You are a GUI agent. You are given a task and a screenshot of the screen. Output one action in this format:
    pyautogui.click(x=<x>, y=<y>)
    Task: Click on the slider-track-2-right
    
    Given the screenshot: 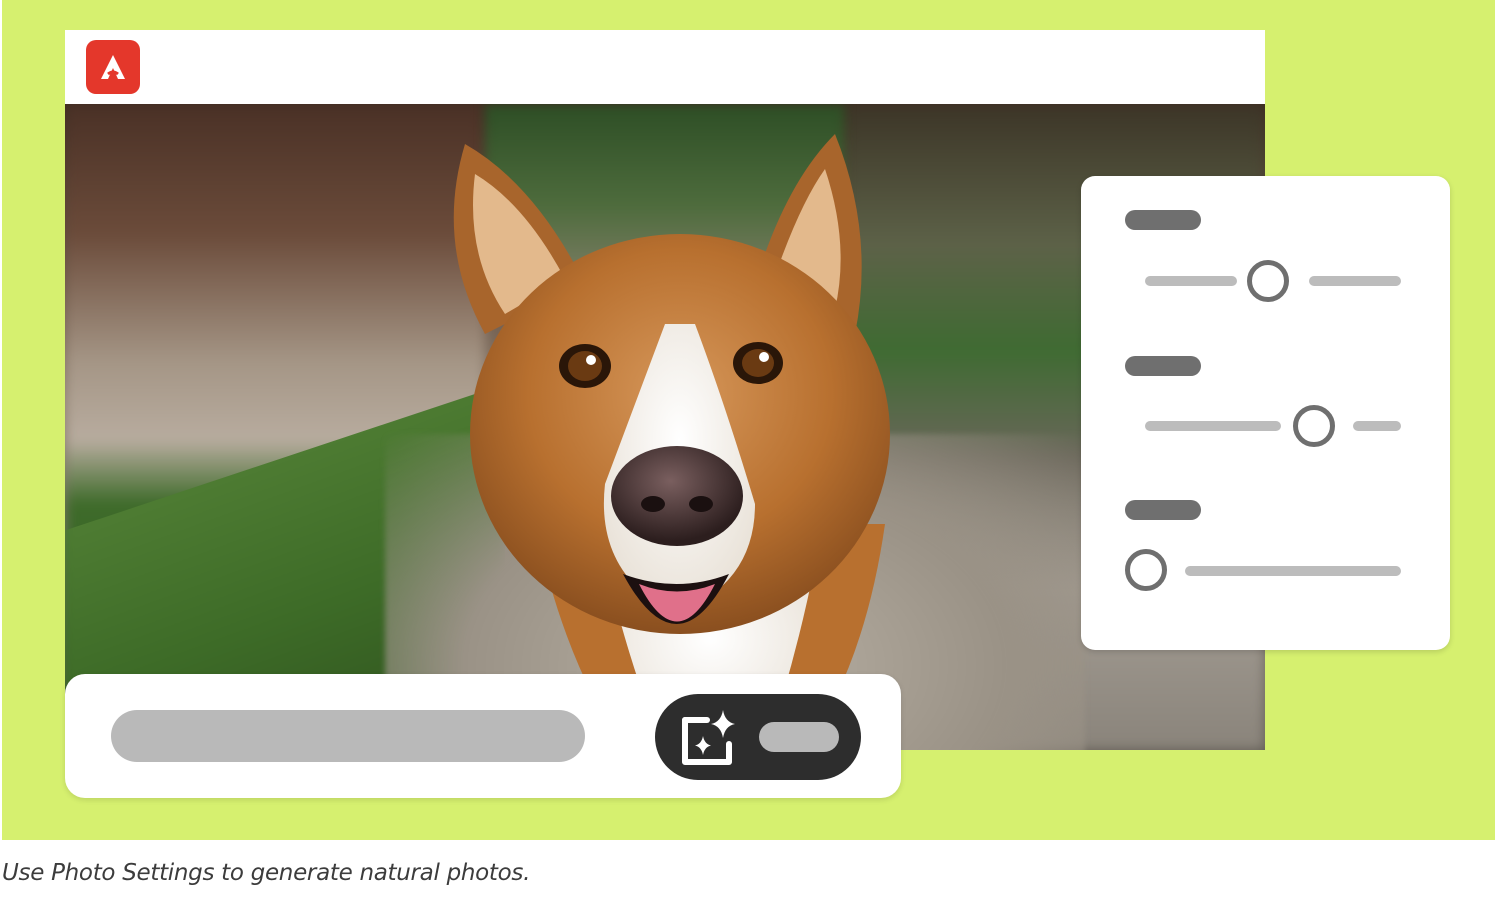 What is the action you would take?
    pyautogui.click(x=1377, y=426)
    